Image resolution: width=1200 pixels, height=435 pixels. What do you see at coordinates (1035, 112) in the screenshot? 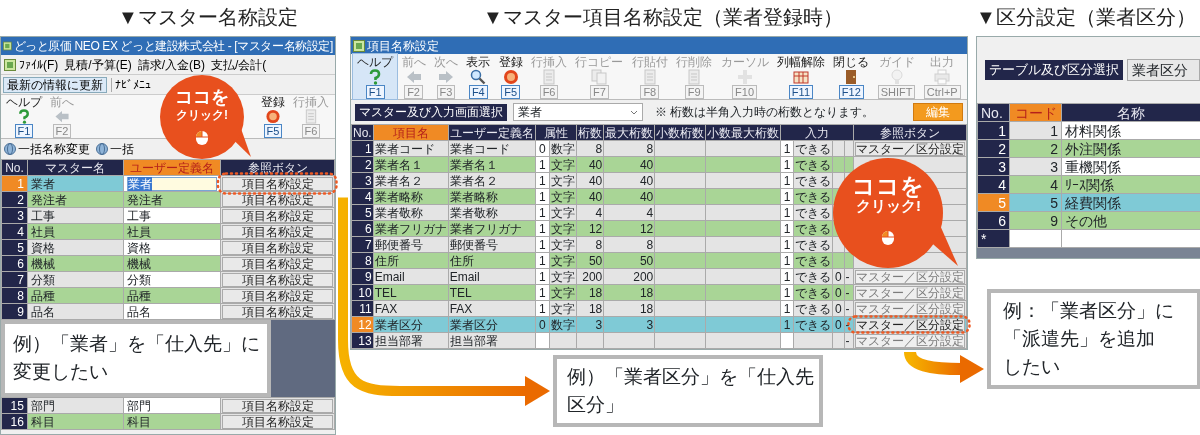
I see `column-header: コード` at bounding box center [1035, 112].